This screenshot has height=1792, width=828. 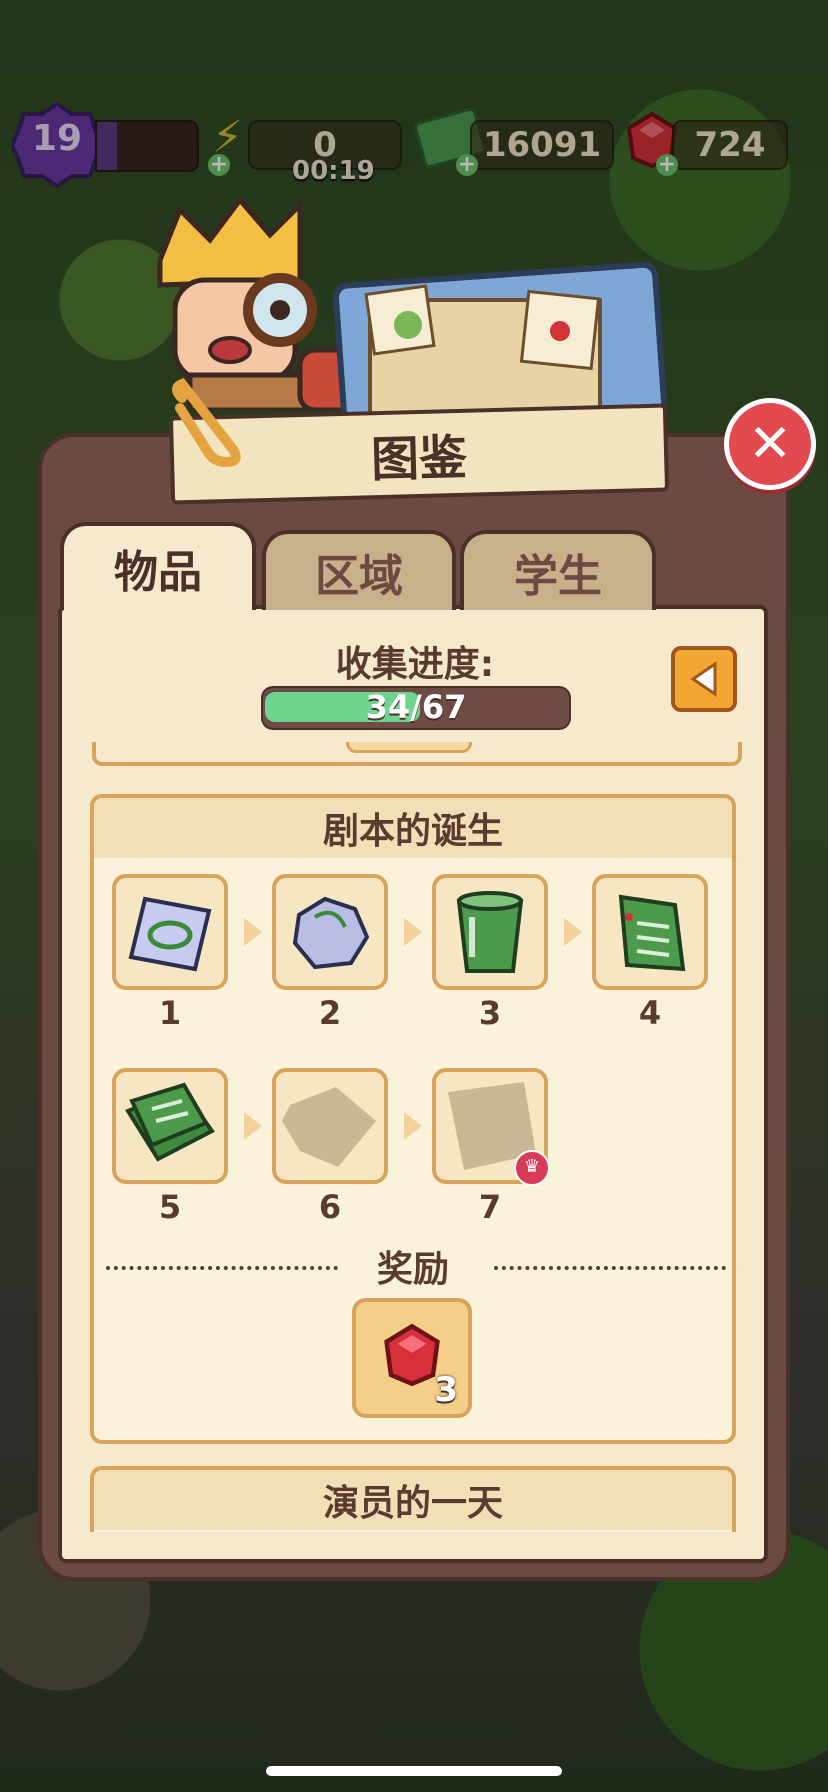 What do you see at coordinates (417, 754) in the screenshot?
I see `previous-collection-card-edge` at bounding box center [417, 754].